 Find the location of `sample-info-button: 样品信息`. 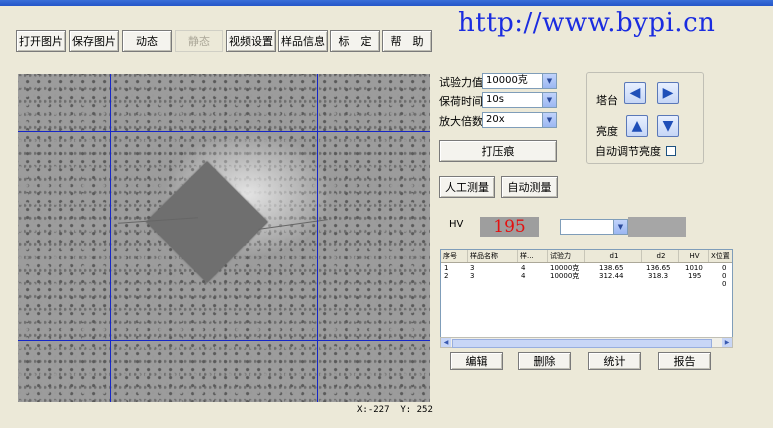

sample-info-button: 样品信息 is located at coordinates (303, 41).